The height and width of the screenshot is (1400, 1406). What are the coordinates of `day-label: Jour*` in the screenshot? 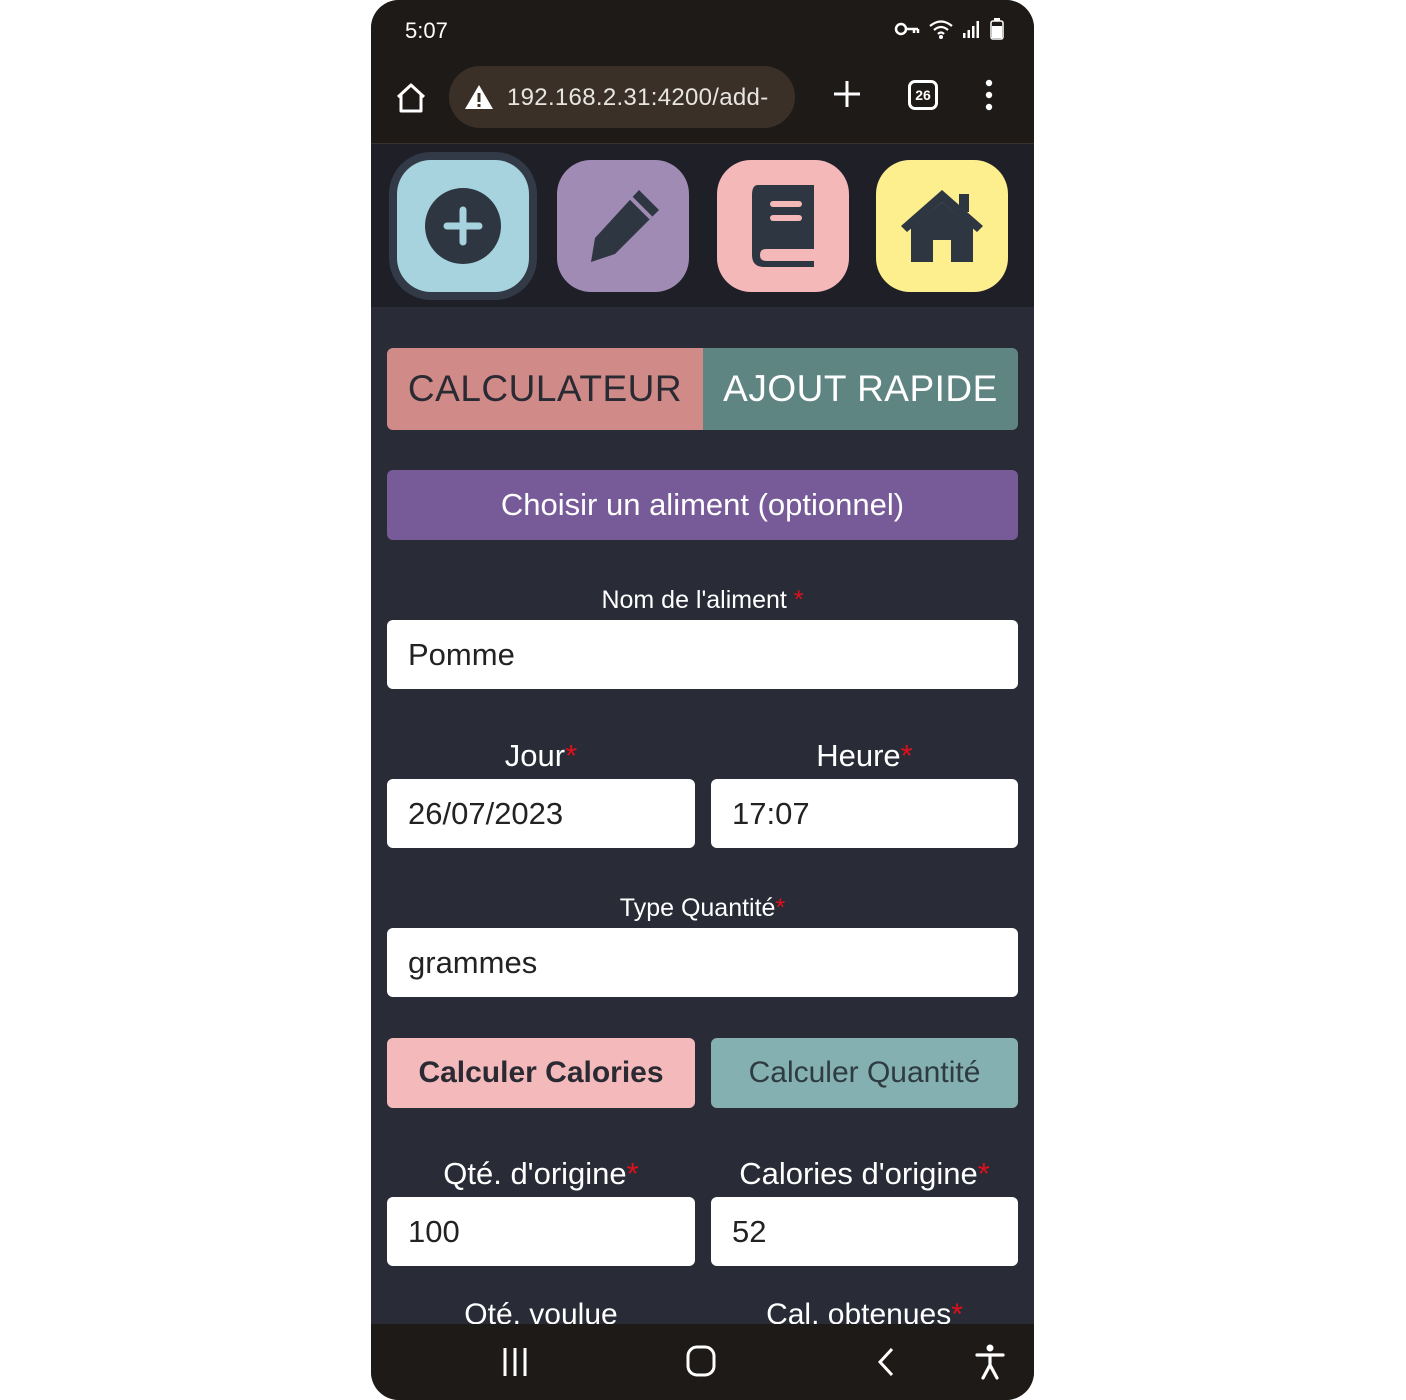 It's located at (541, 756).